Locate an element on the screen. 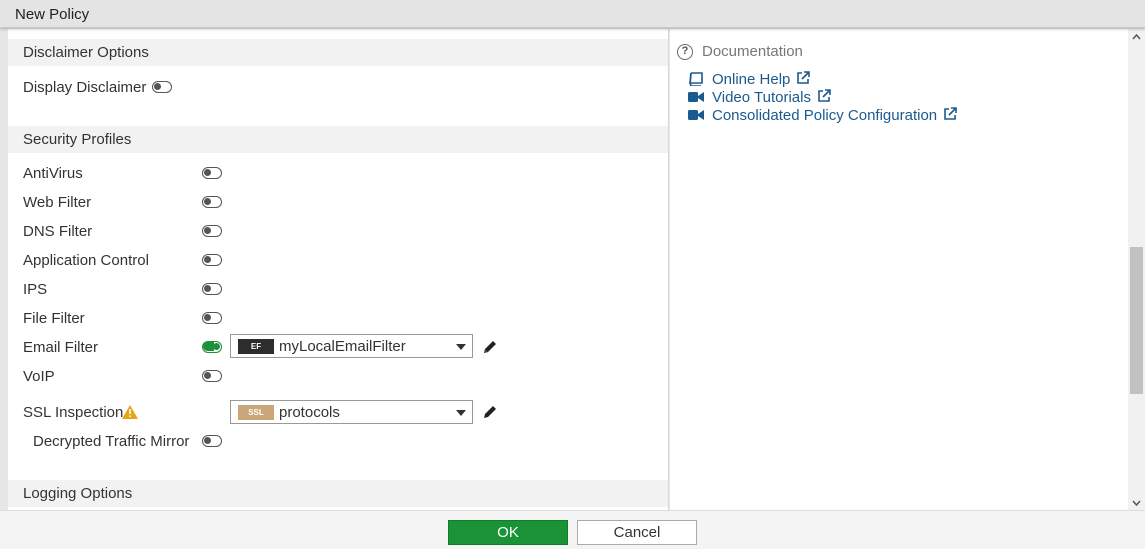 This screenshot has height=549, width=1145. scroll-up-icon is located at coordinates (1136, 37).